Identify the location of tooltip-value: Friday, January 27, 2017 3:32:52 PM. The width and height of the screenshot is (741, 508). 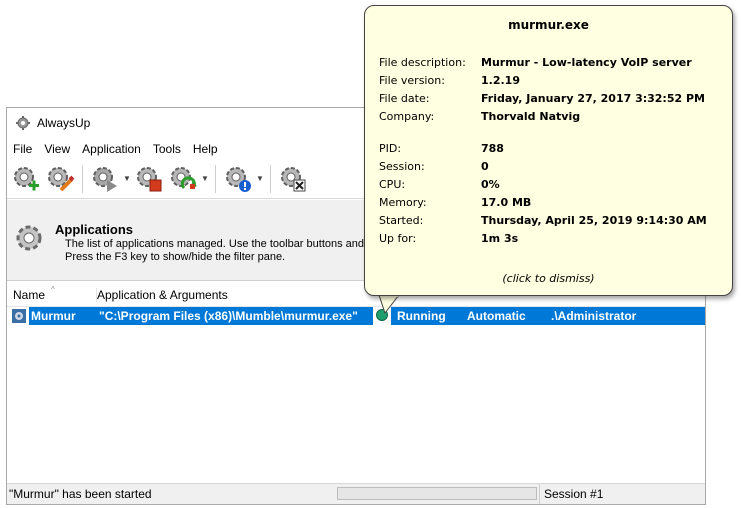
(593, 98).